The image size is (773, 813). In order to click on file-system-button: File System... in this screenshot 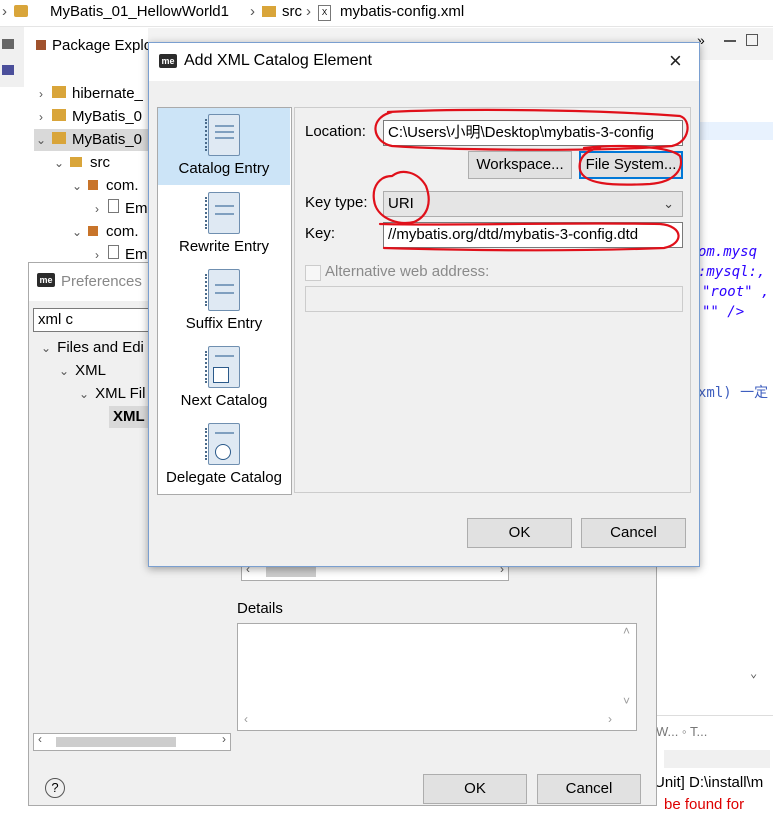, I will do `click(631, 165)`.